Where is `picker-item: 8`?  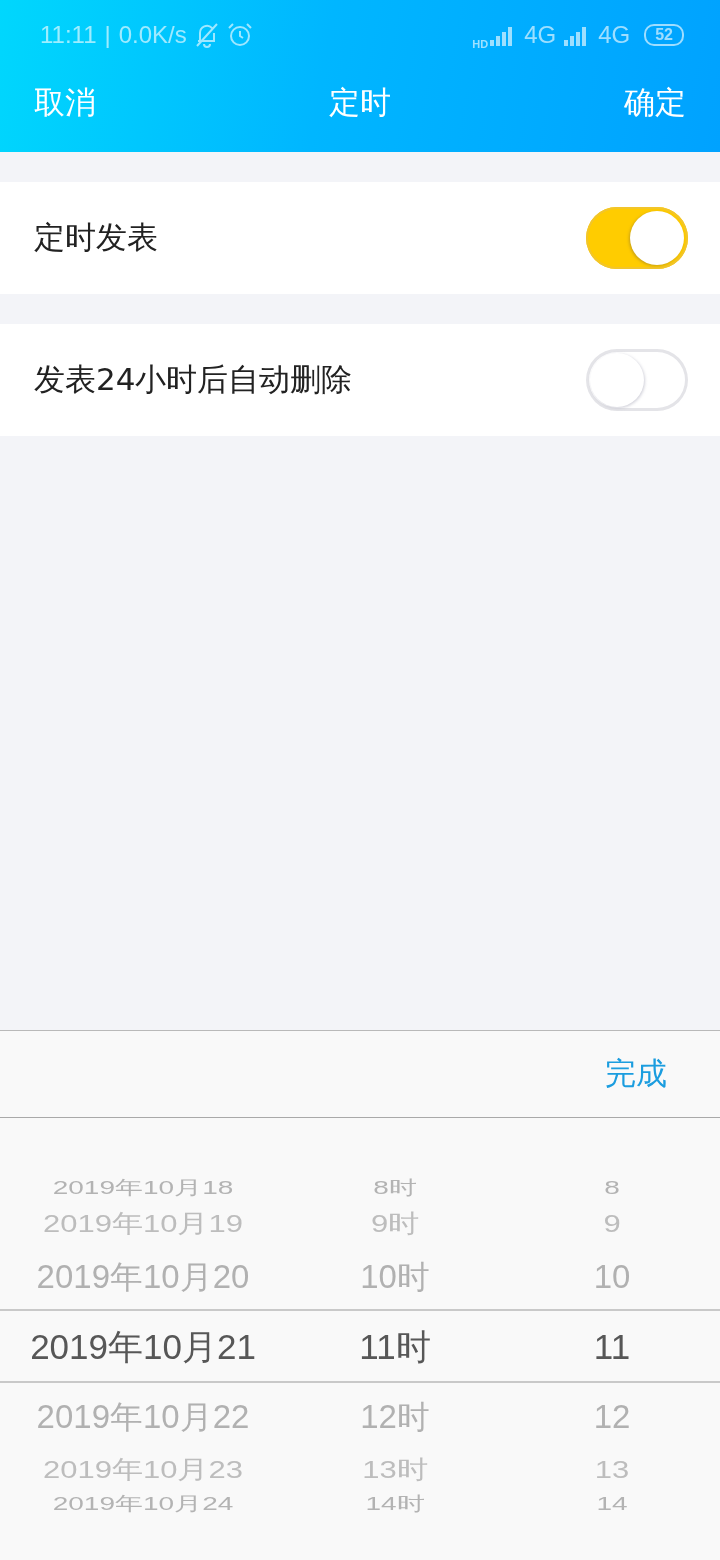
picker-item: 8 is located at coordinates (612, 1188).